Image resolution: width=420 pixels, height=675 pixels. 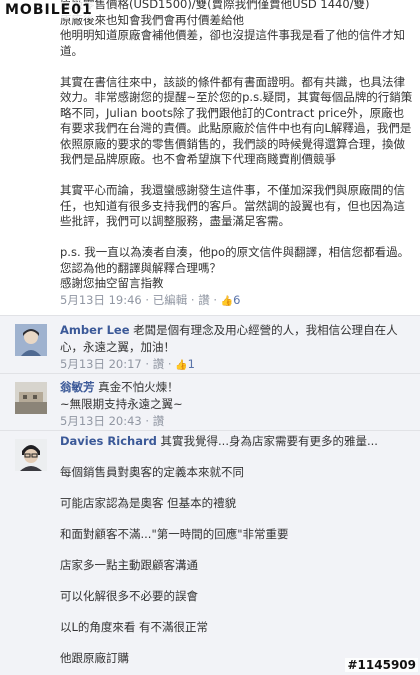 I want to click on reply-meta: 5月13日 19:46 · 已編輯 · 讚 · 👍6, so click(x=150, y=299).